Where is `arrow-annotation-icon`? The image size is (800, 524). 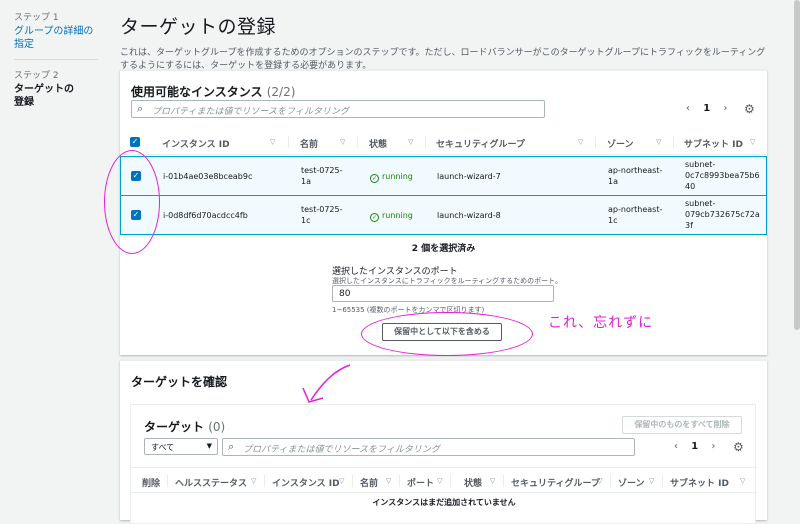 arrow-annotation-icon is located at coordinates (326, 383).